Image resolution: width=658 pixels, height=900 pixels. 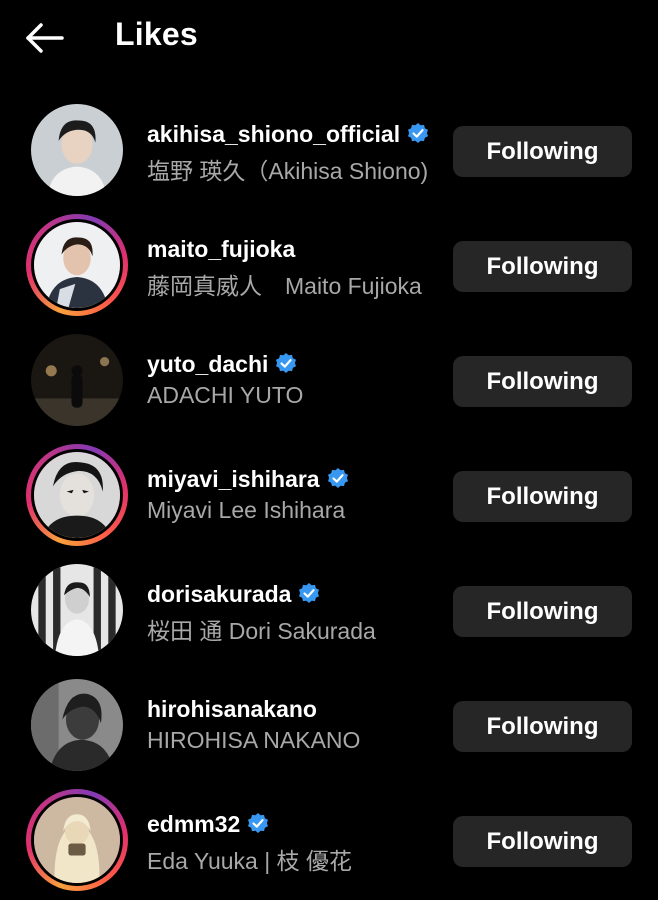 What do you see at coordinates (156, 34) in the screenshot?
I see `page-title: Likes` at bounding box center [156, 34].